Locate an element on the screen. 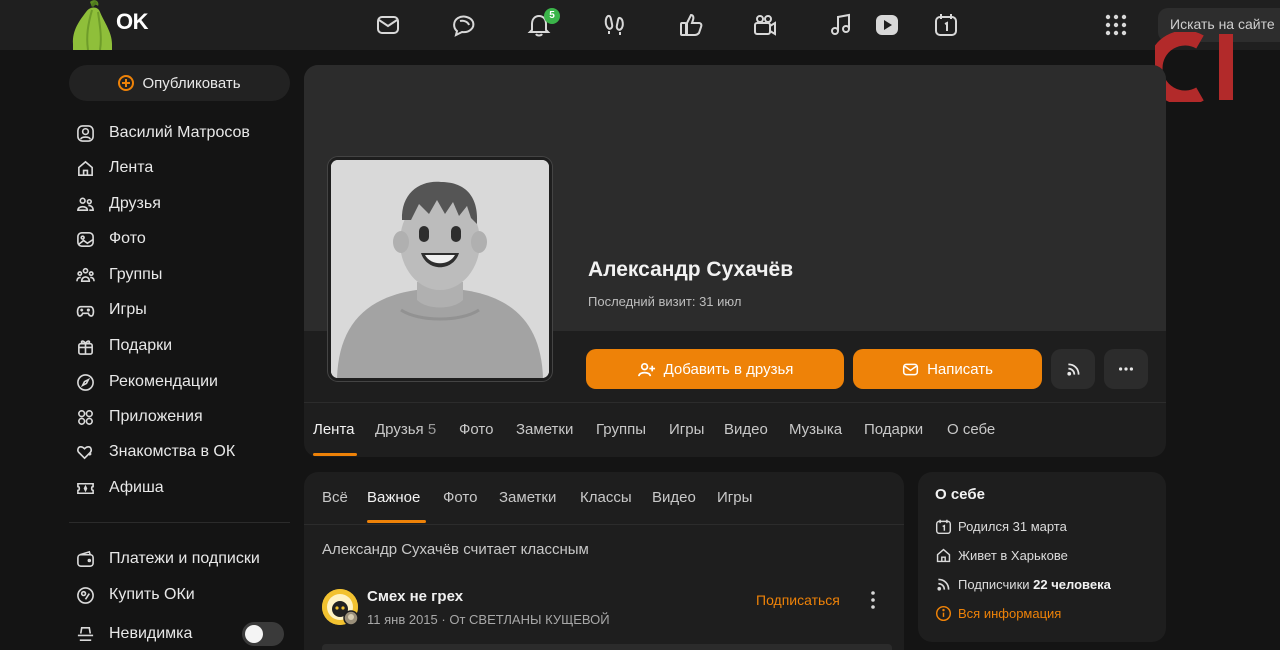 The width and height of the screenshot is (1280, 650). sidebar-item-apps: Приложения is located at coordinates (139, 417).